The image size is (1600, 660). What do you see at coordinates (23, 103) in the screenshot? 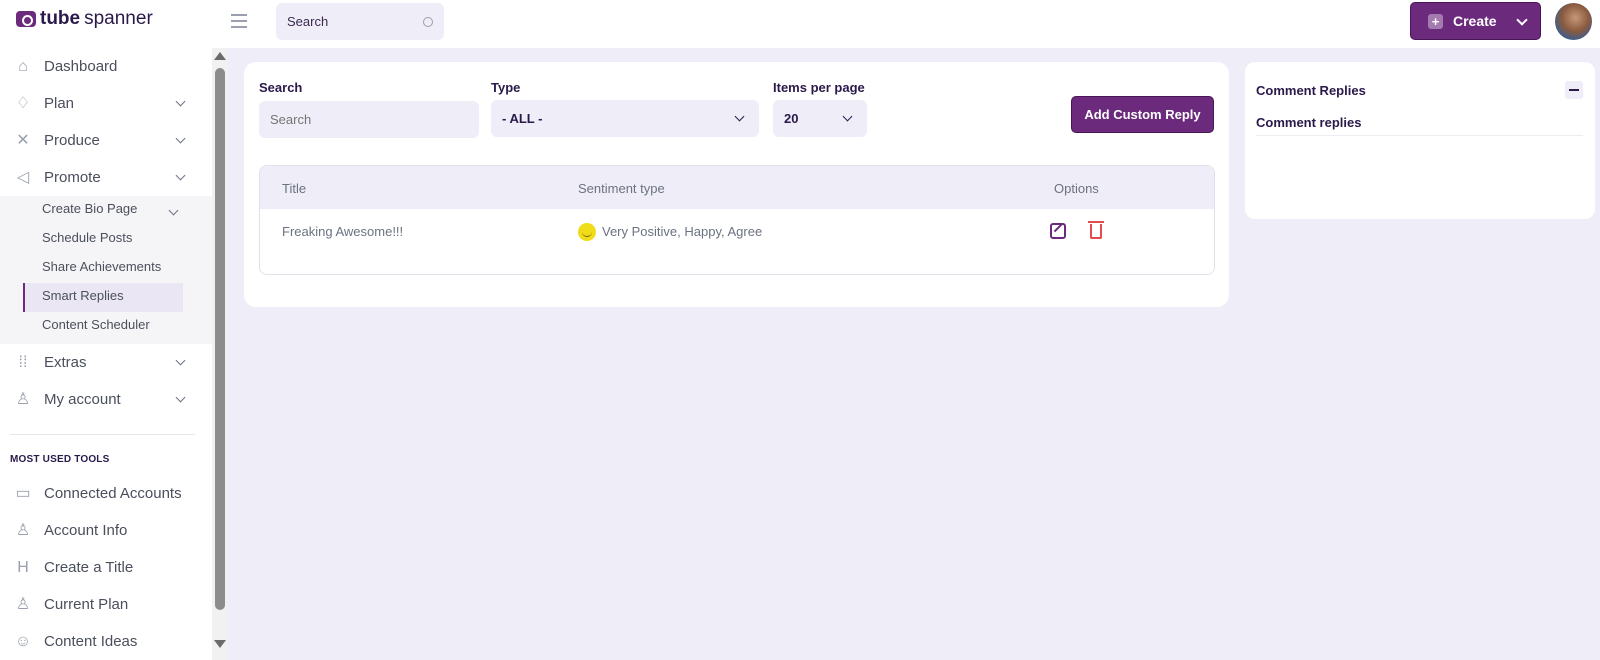
I see `lightbulb-icon: ♢` at bounding box center [23, 103].